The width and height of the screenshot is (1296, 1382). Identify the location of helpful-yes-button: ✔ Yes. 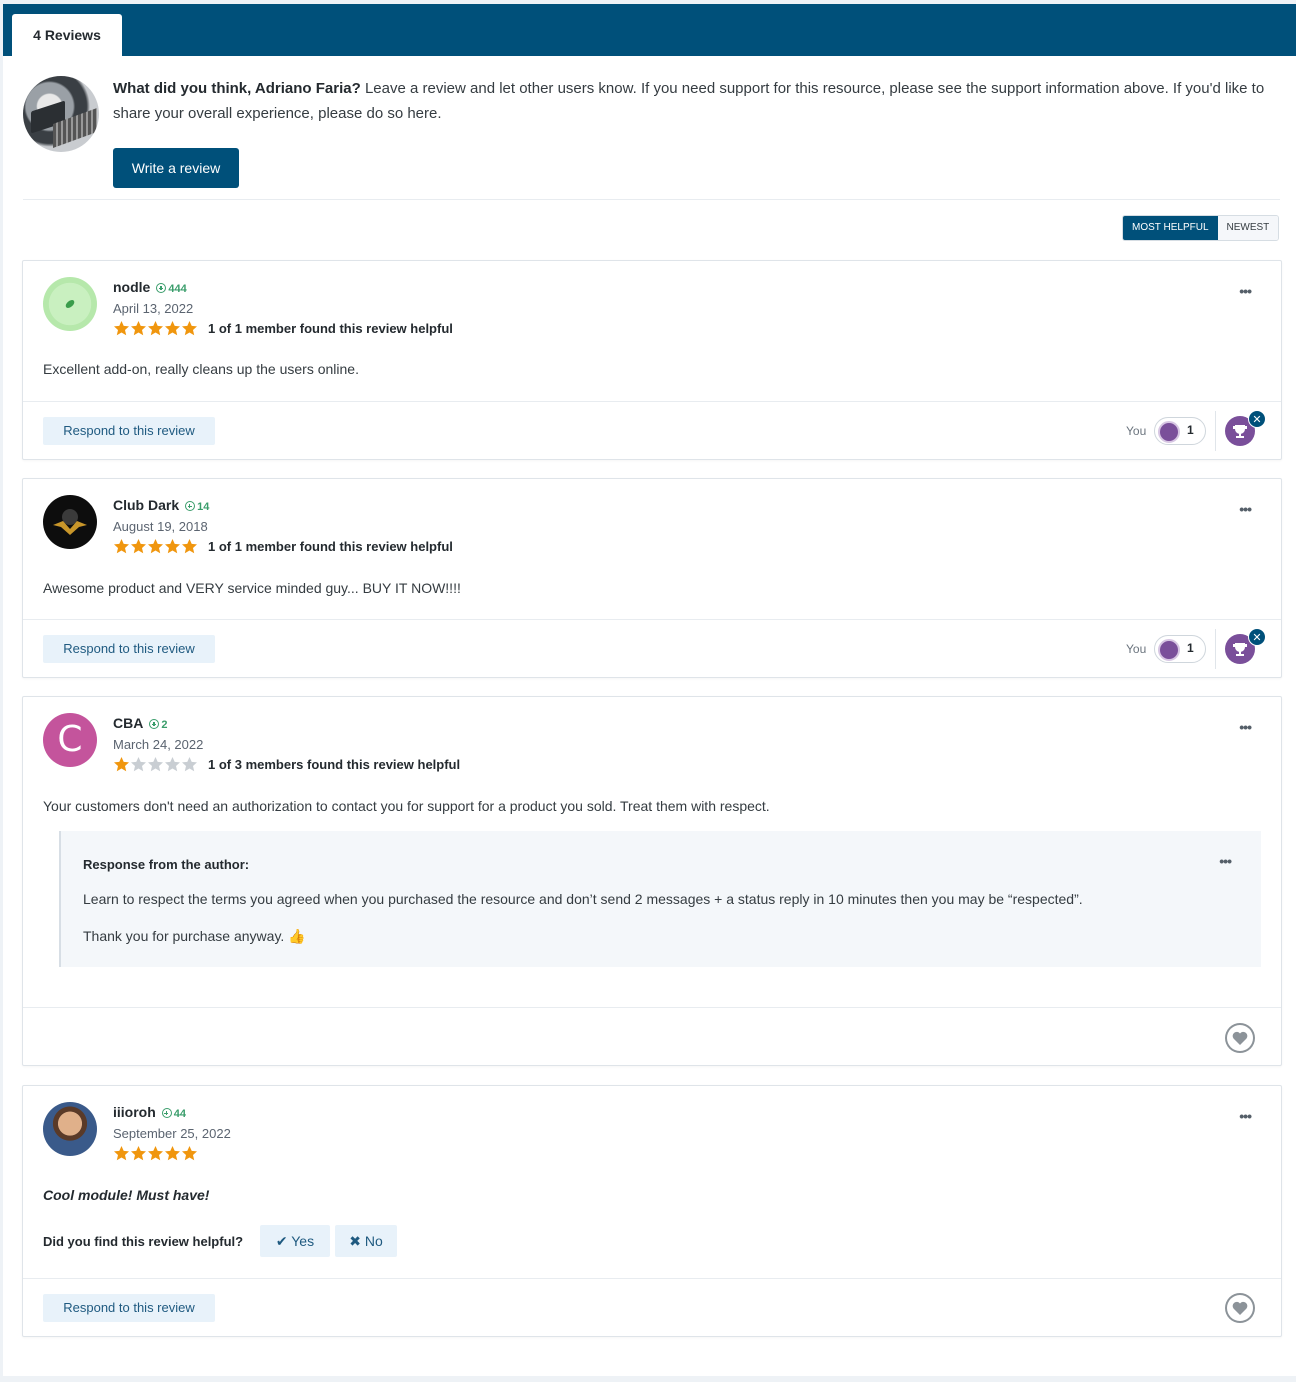
(295, 1241).